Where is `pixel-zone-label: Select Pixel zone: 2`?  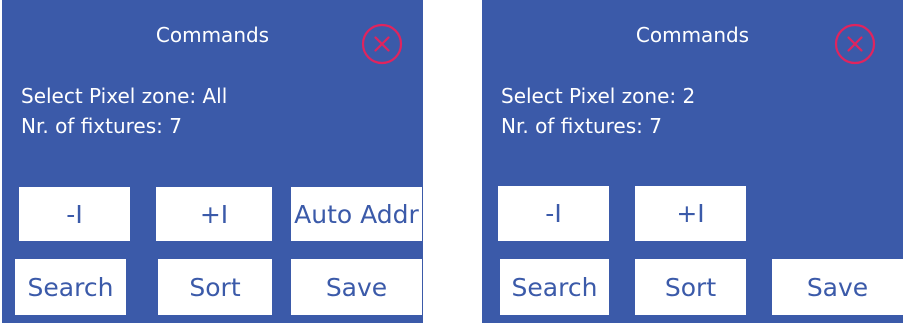
pixel-zone-label: Select Pixel zone: 2 is located at coordinates (598, 96).